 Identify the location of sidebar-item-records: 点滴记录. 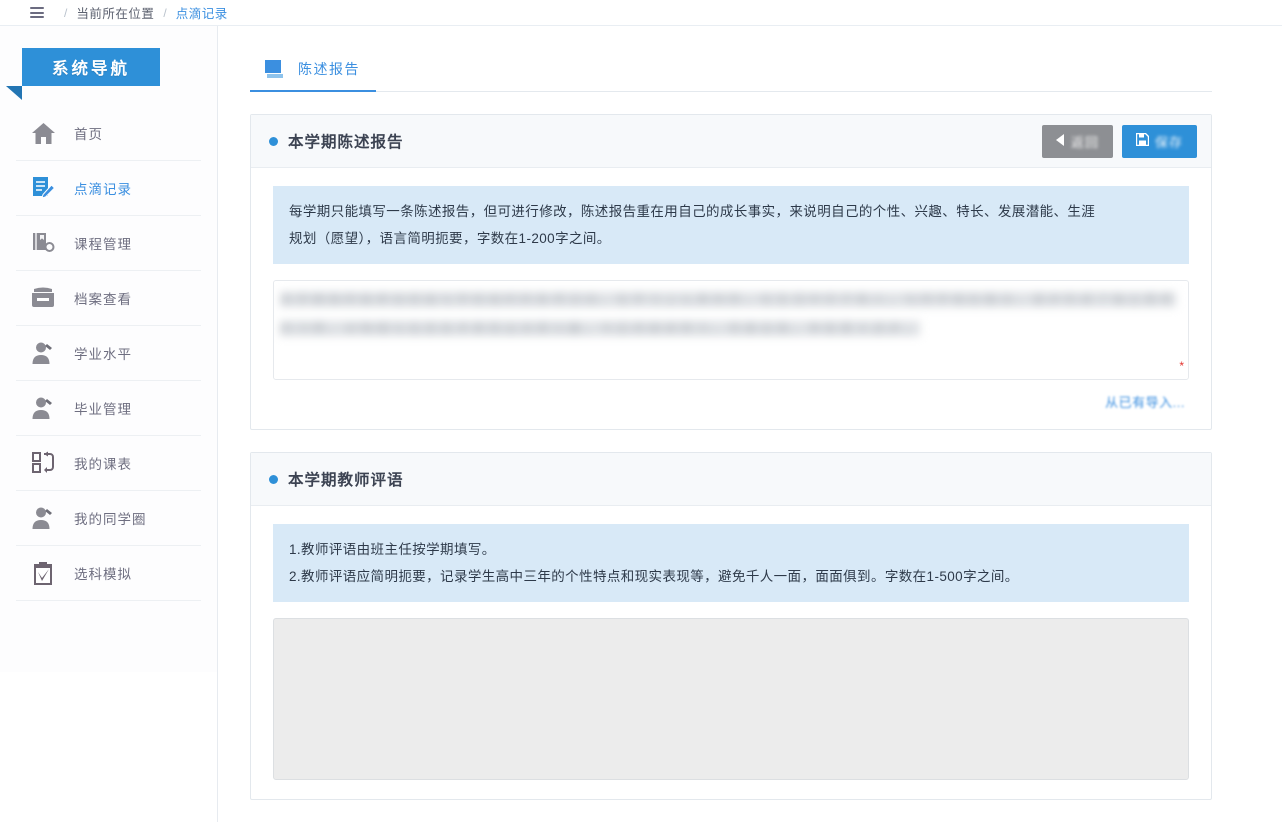
(108, 188).